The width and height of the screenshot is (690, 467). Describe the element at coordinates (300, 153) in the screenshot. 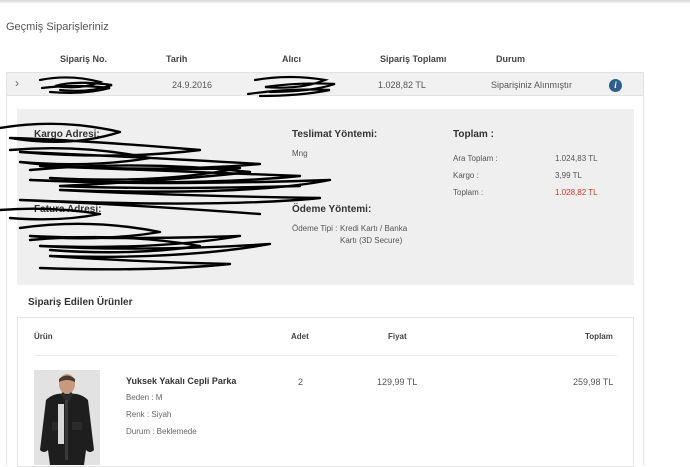

I see `delivery-method-value: Mng` at that location.